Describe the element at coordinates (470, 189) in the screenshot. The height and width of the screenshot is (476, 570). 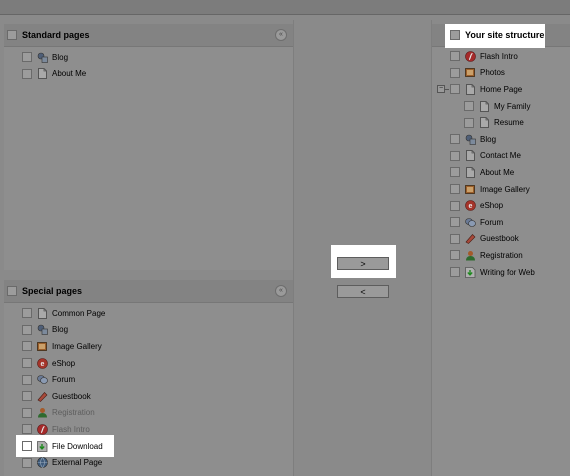
I see `image-gallery-icon` at that location.